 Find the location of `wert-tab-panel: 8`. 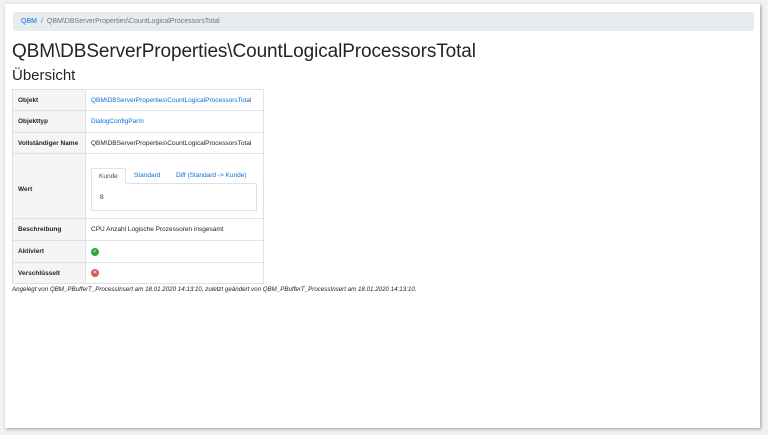

wert-tab-panel: 8 is located at coordinates (174, 197).